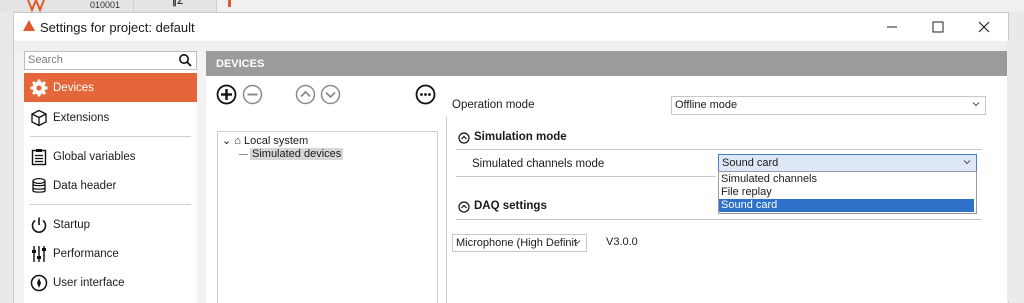 The image size is (1024, 303). I want to click on close-icon, so click(984, 27).